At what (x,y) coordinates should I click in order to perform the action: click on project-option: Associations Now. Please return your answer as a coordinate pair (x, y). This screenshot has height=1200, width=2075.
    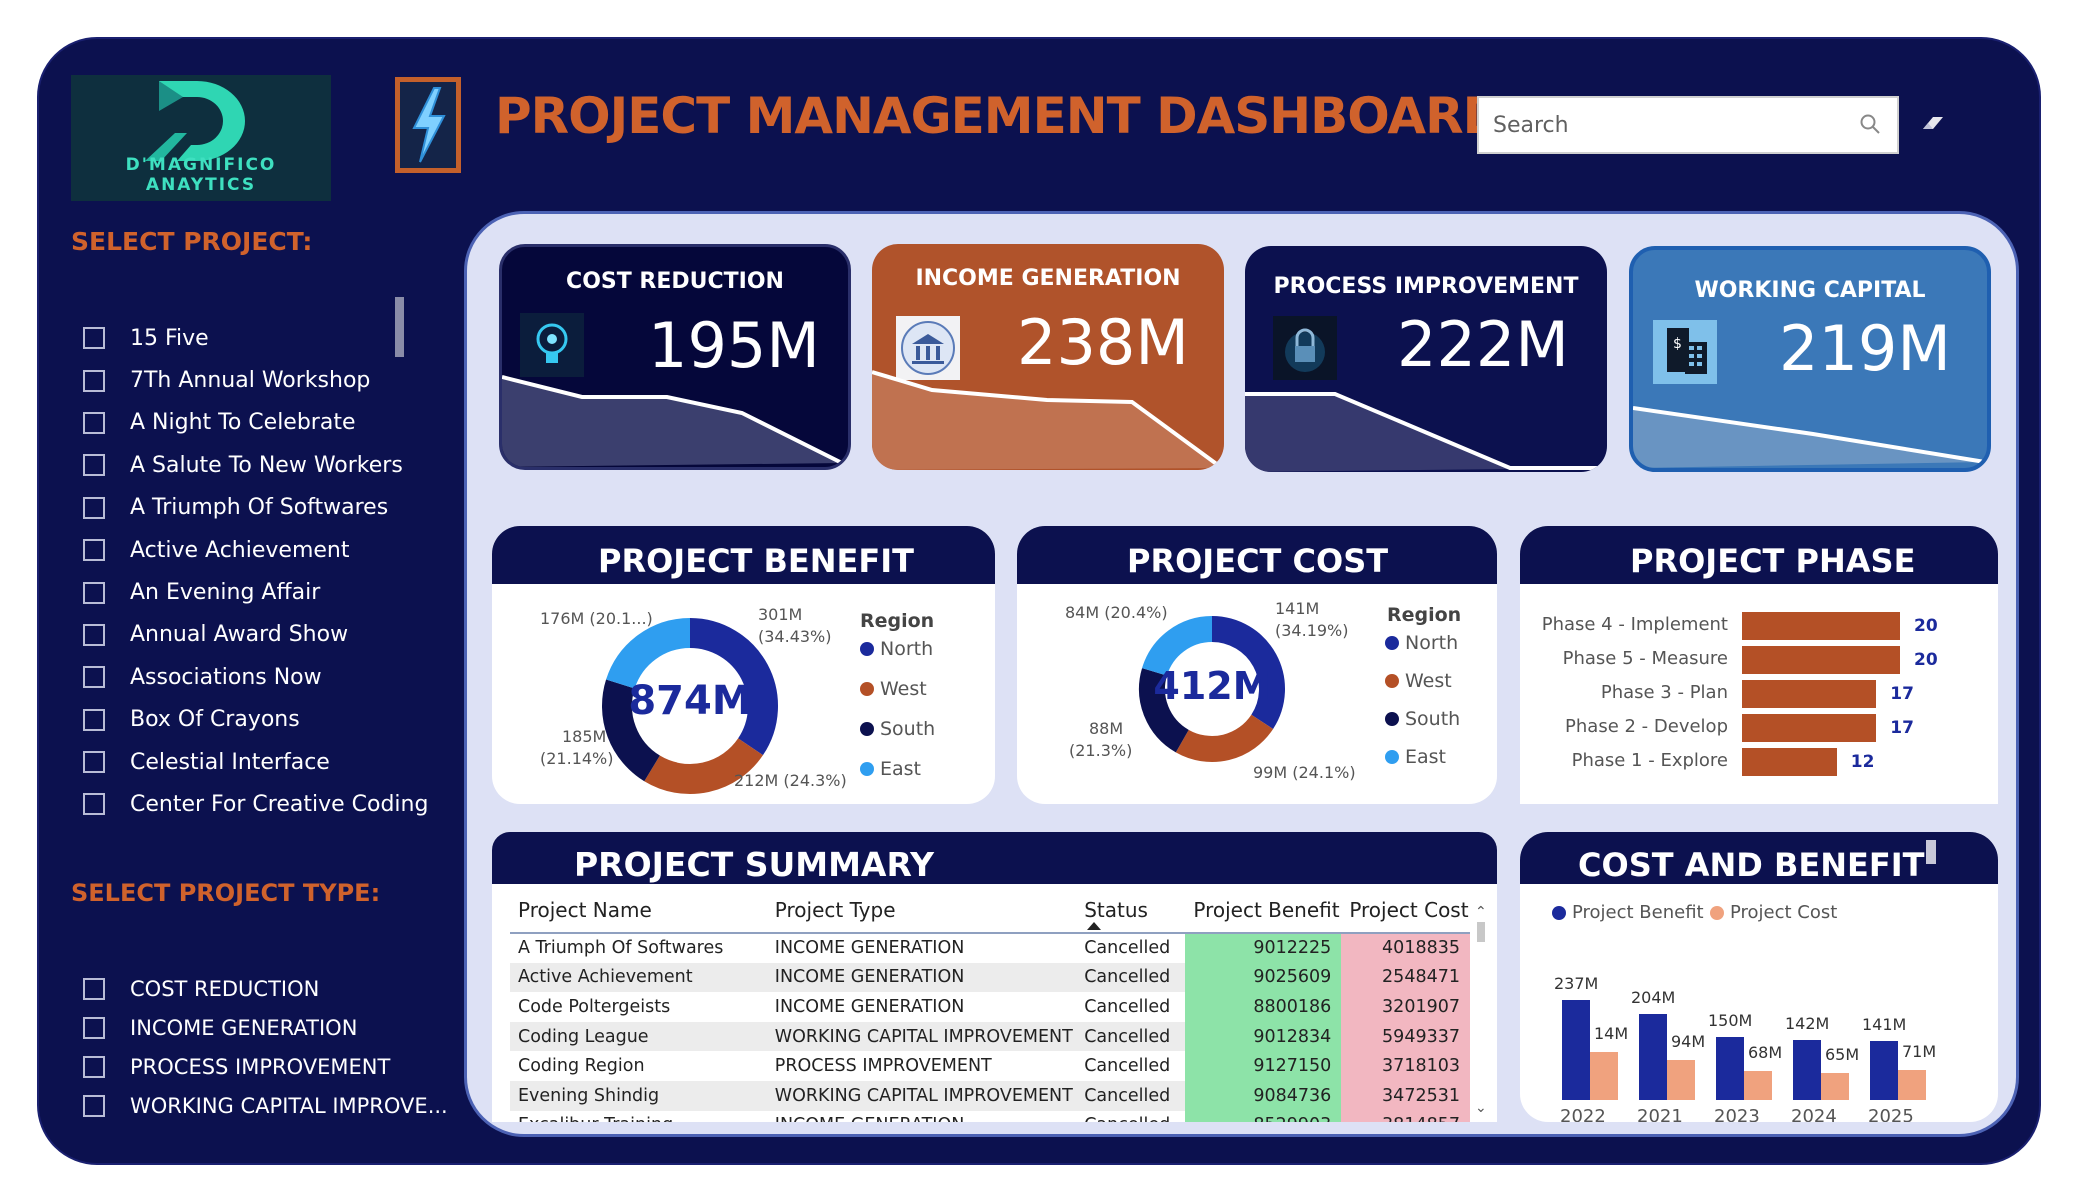
    Looking at the image, I should click on (253, 677).